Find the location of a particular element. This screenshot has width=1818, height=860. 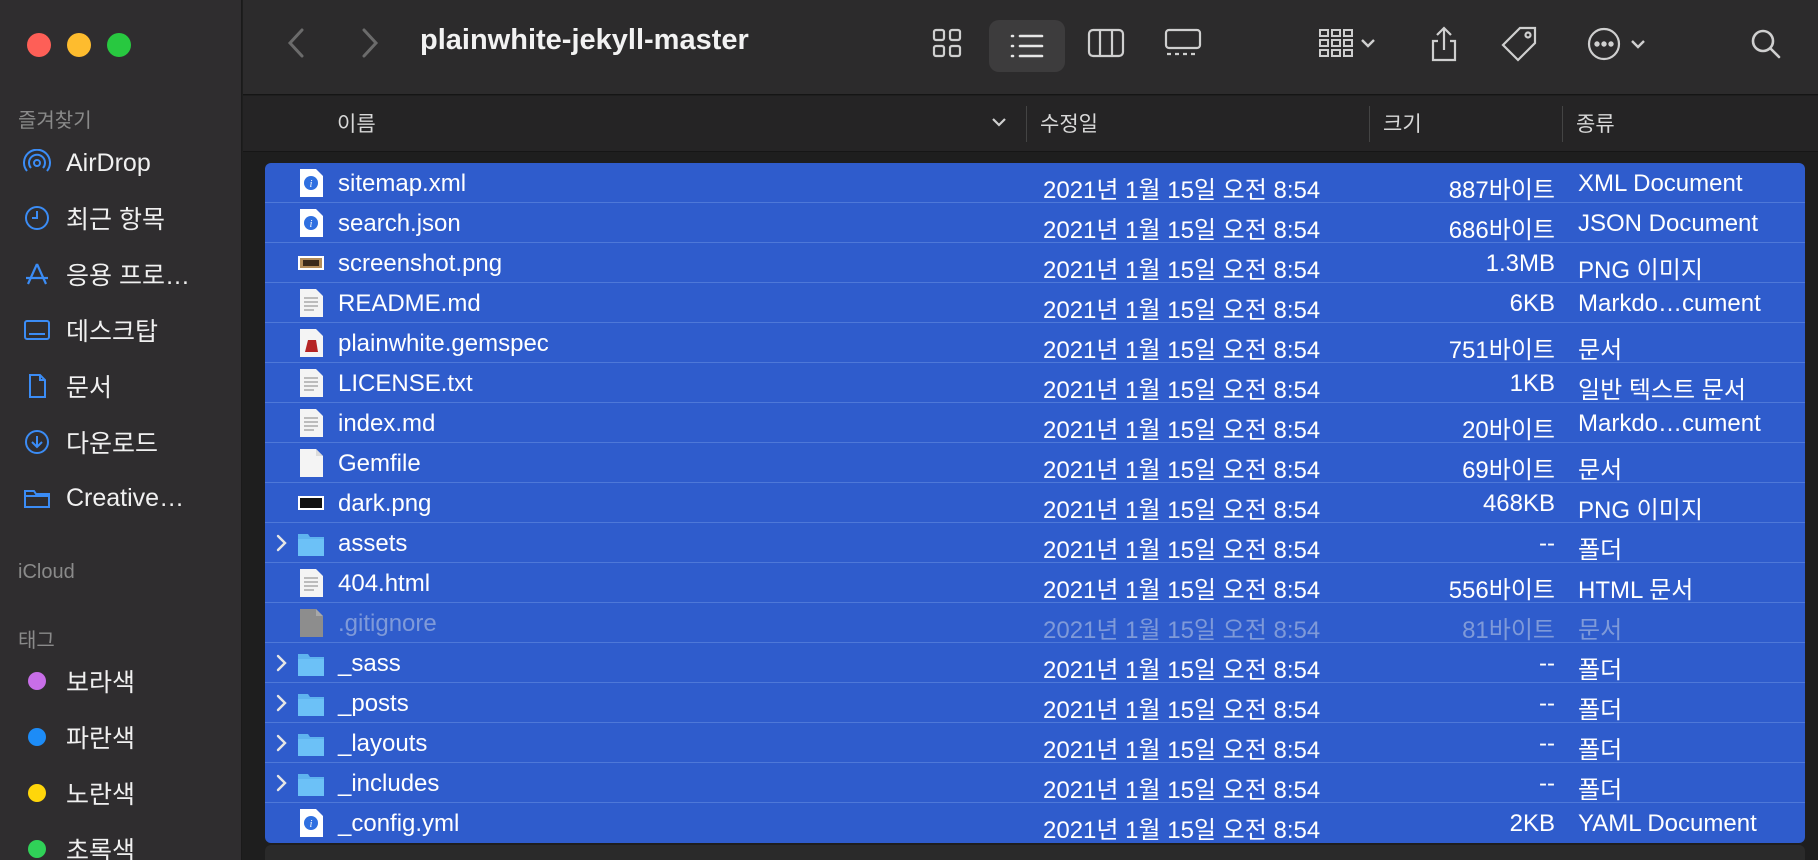

sidebar-item-documents: 문서 is located at coordinates (67, 386).